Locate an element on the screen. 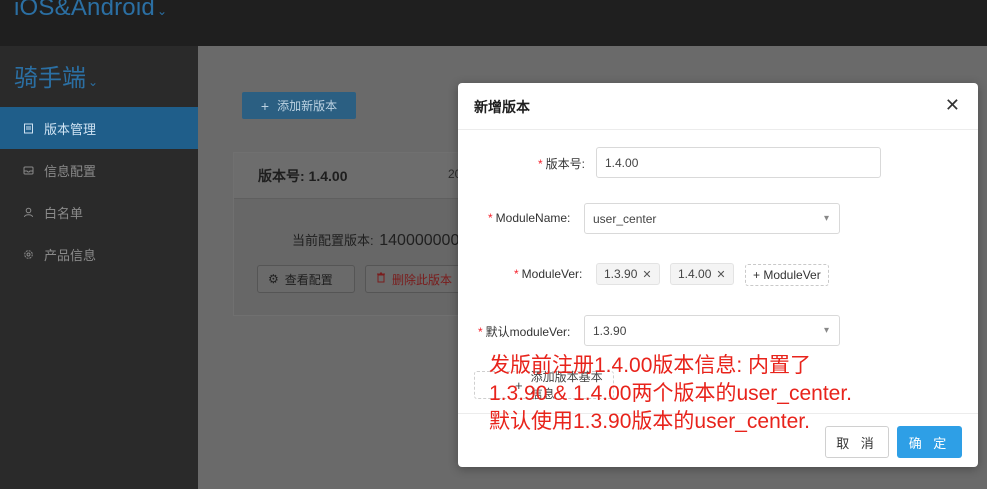  sidebar-menu: 版本管理 信息配置 白名单 产品信息 is located at coordinates (99, 191).